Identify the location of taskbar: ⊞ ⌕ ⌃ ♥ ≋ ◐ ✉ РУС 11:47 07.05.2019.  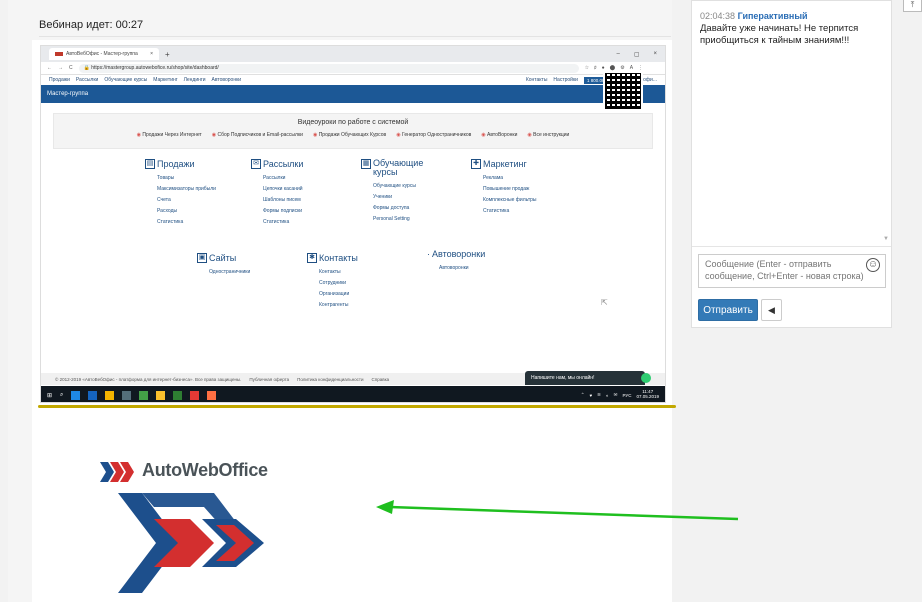
(353, 394).